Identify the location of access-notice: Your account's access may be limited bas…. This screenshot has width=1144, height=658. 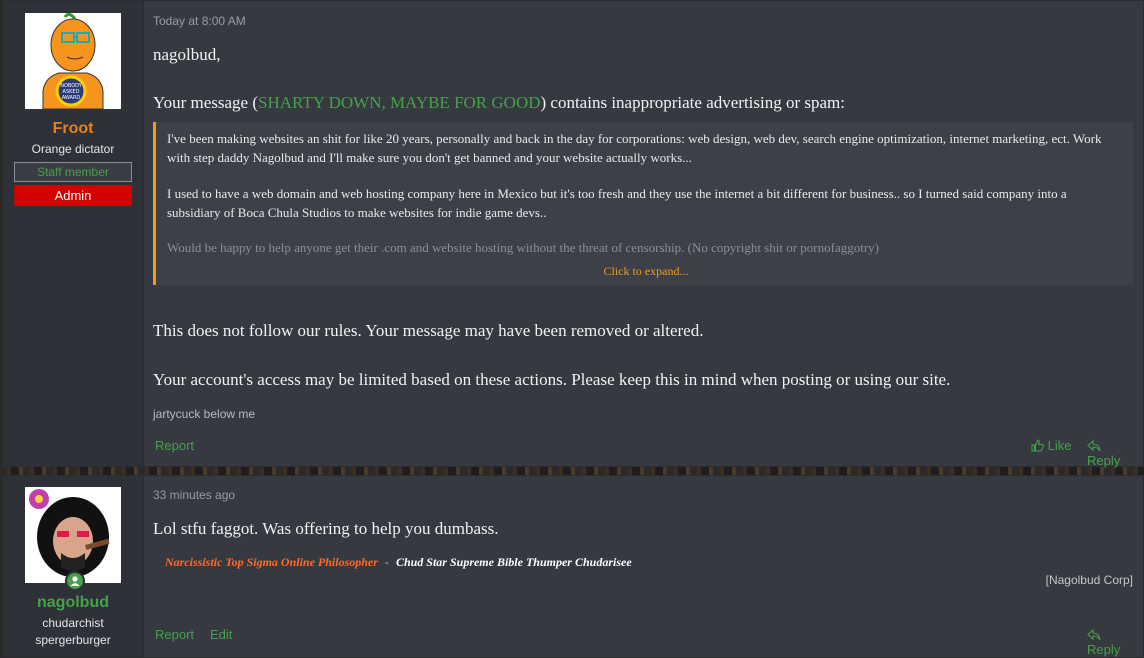
(552, 379).